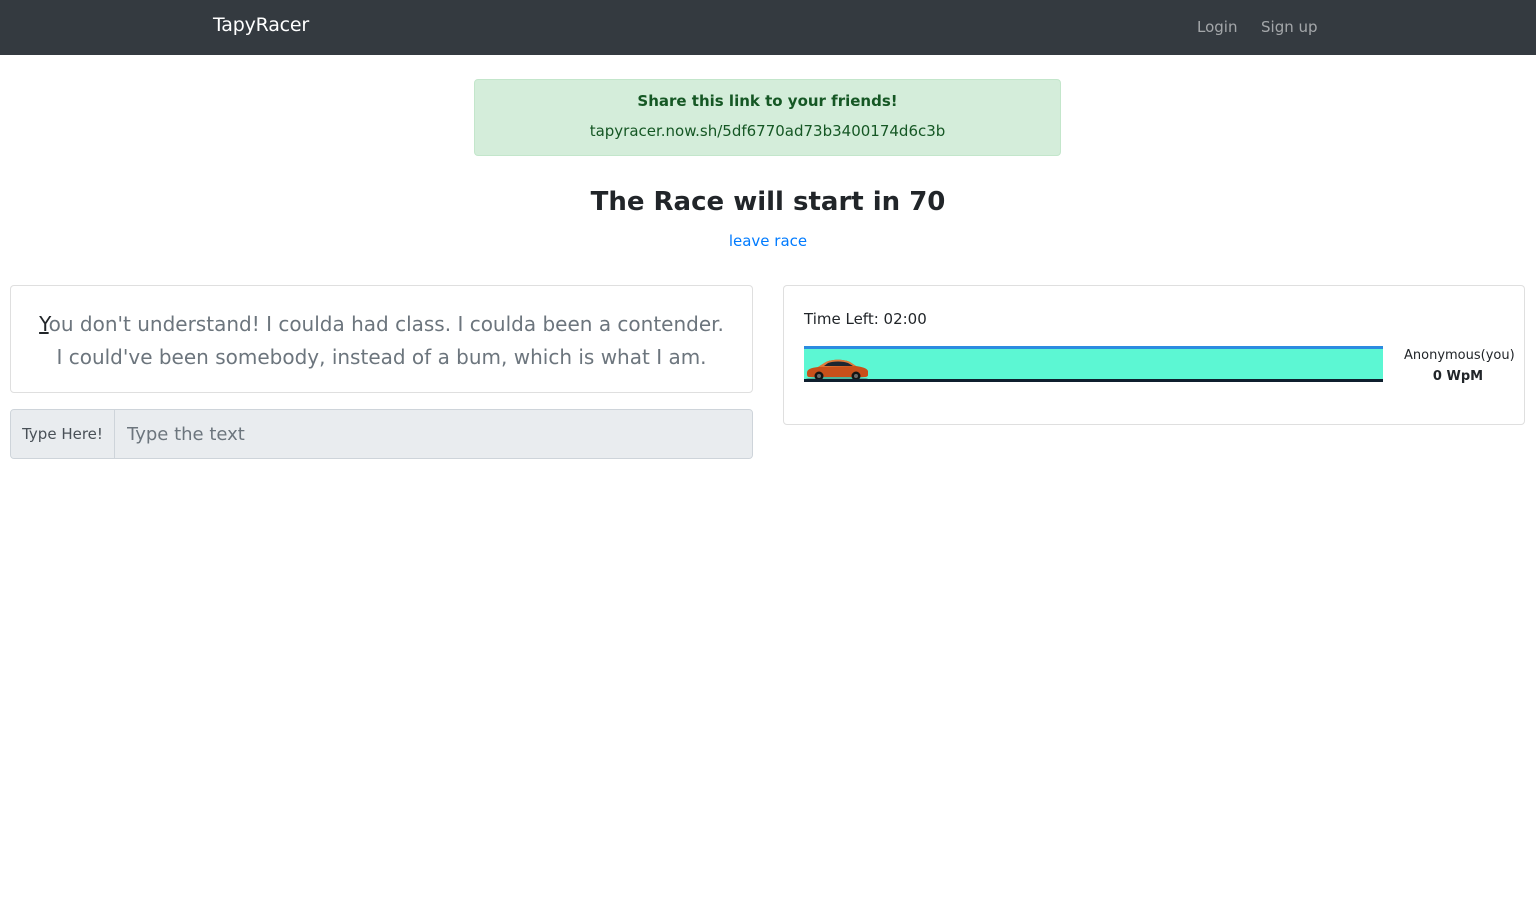 This screenshot has height=924, width=1536. Describe the element at coordinates (433, 434) in the screenshot. I see `typing-input` at that location.